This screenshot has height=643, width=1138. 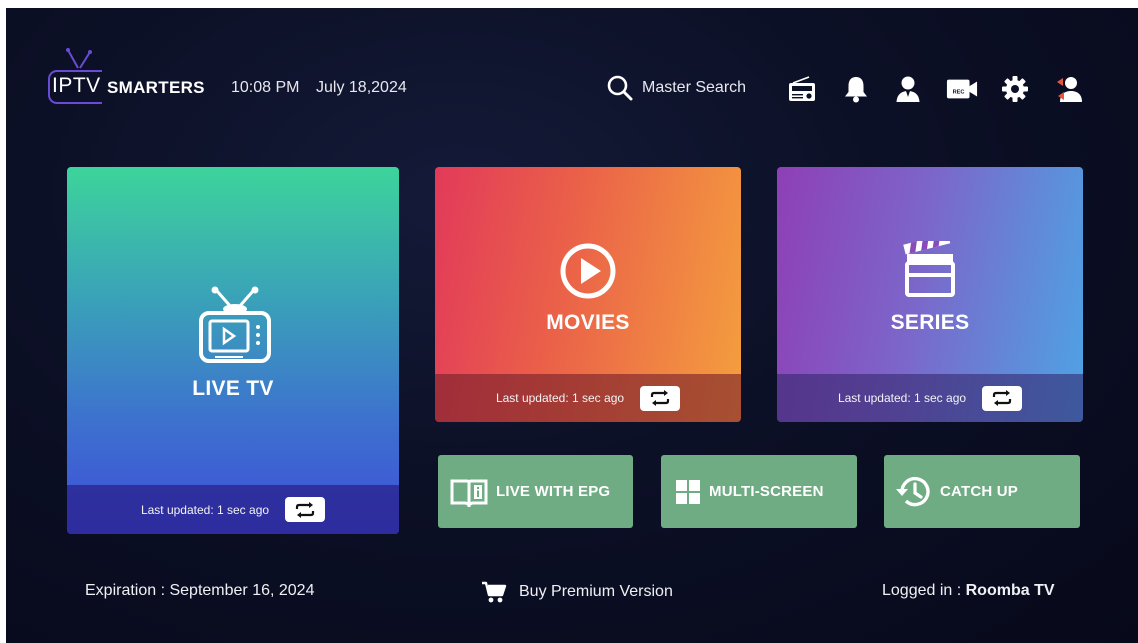 I want to click on rec-camera-icon: REC, so click(x=962, y=89).